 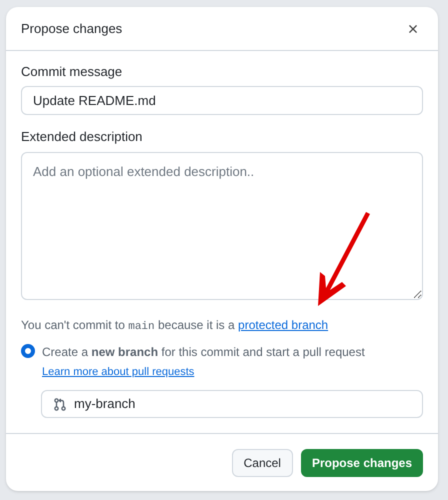 What do you see at coordinates (262, 462) in the screenshot?
I see `cancel-button: Cancel` at bounding box center [262, 462].